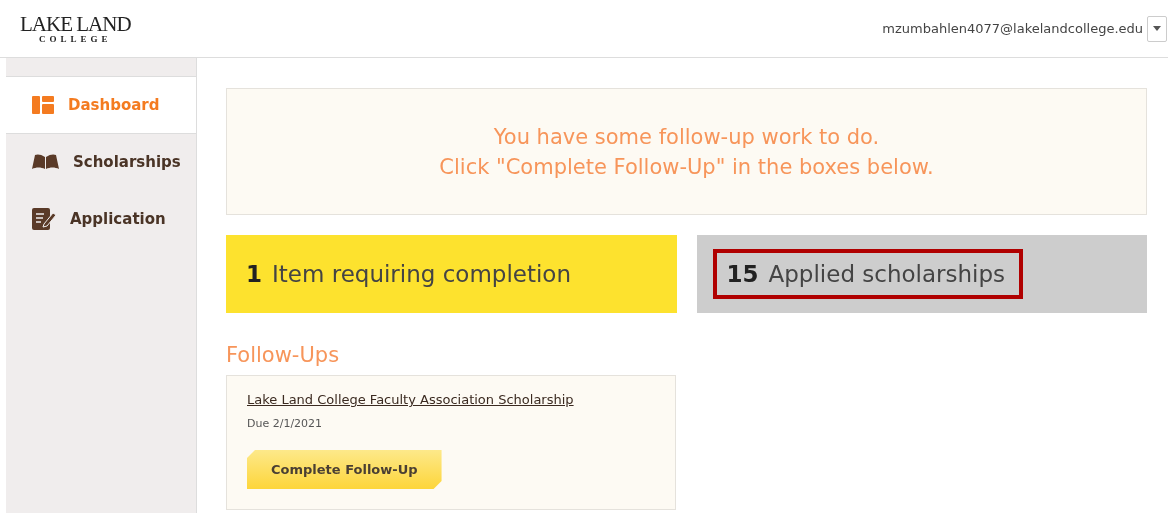  What do you see at coordinates (686, 137) in the screenshot?
I see `notice-text: You have some follow-up work to do.` at bounding box center [686, 137].